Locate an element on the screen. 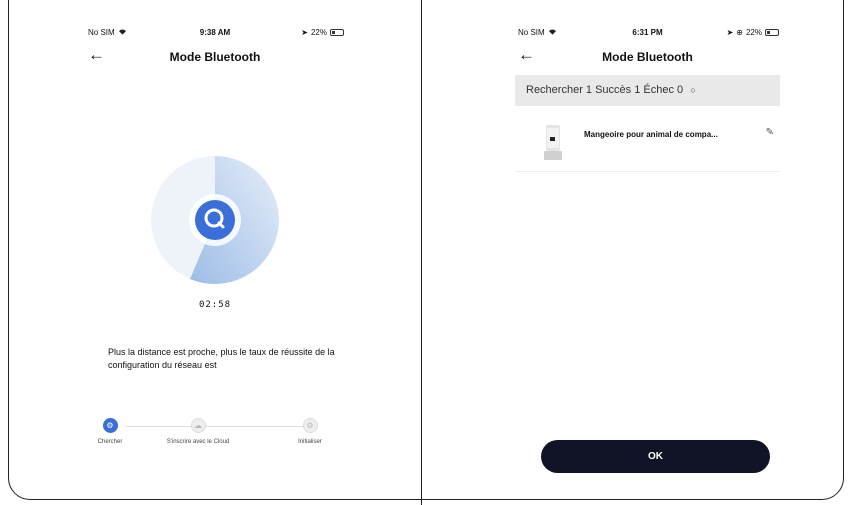 This screenshot has width=849, height=505. pet-feeder-icon is located at coordinates (553, 142).